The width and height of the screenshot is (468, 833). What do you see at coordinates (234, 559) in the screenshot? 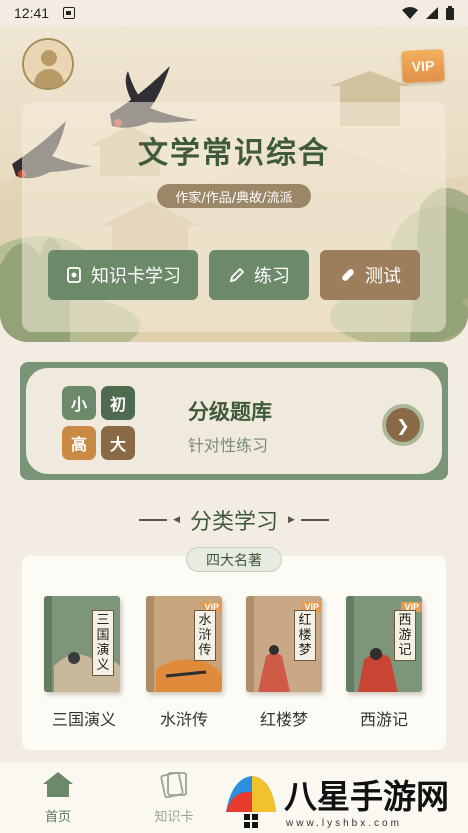
I see `classics-tag: 四大名著` at bounding box center [234, 559].